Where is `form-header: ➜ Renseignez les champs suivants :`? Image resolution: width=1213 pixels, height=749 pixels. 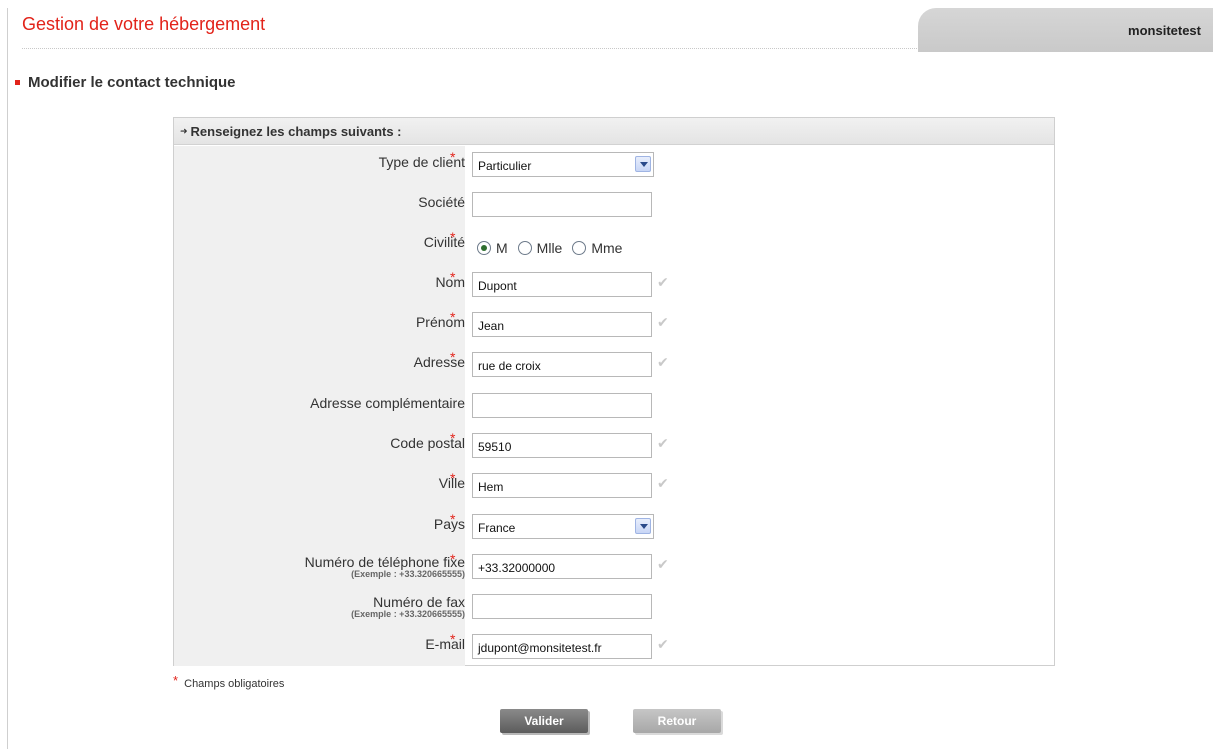 form-header: ➜ Renseignez les champs suivants : is located at coordinates (614, 131).